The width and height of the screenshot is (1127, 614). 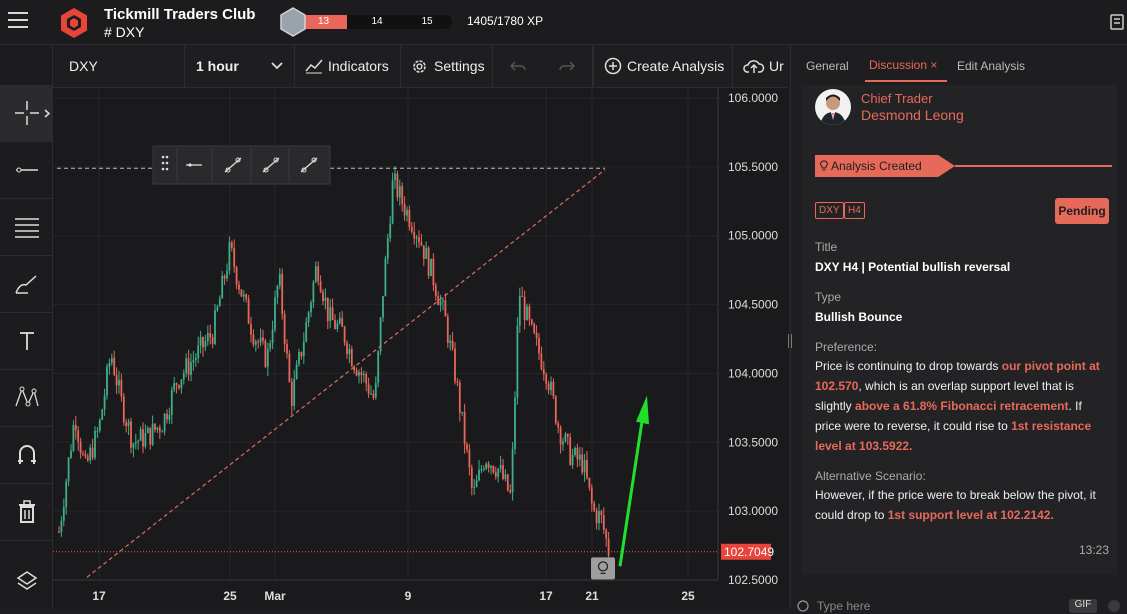 What do you see at coordinates (1117, 22) in the screenshot?
I see `checklist-icon` at bounding box center [1117, 22].